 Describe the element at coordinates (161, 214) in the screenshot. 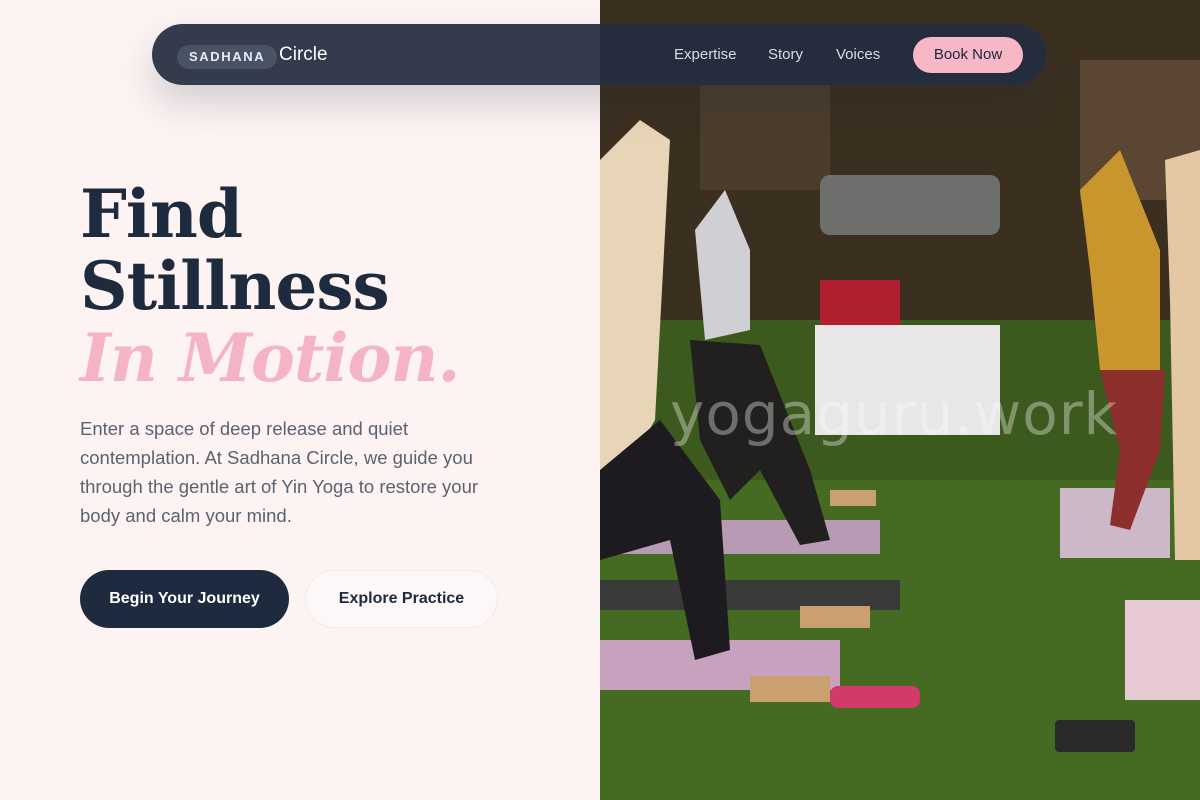

I see `hero-title-line-1: Find` at that location.